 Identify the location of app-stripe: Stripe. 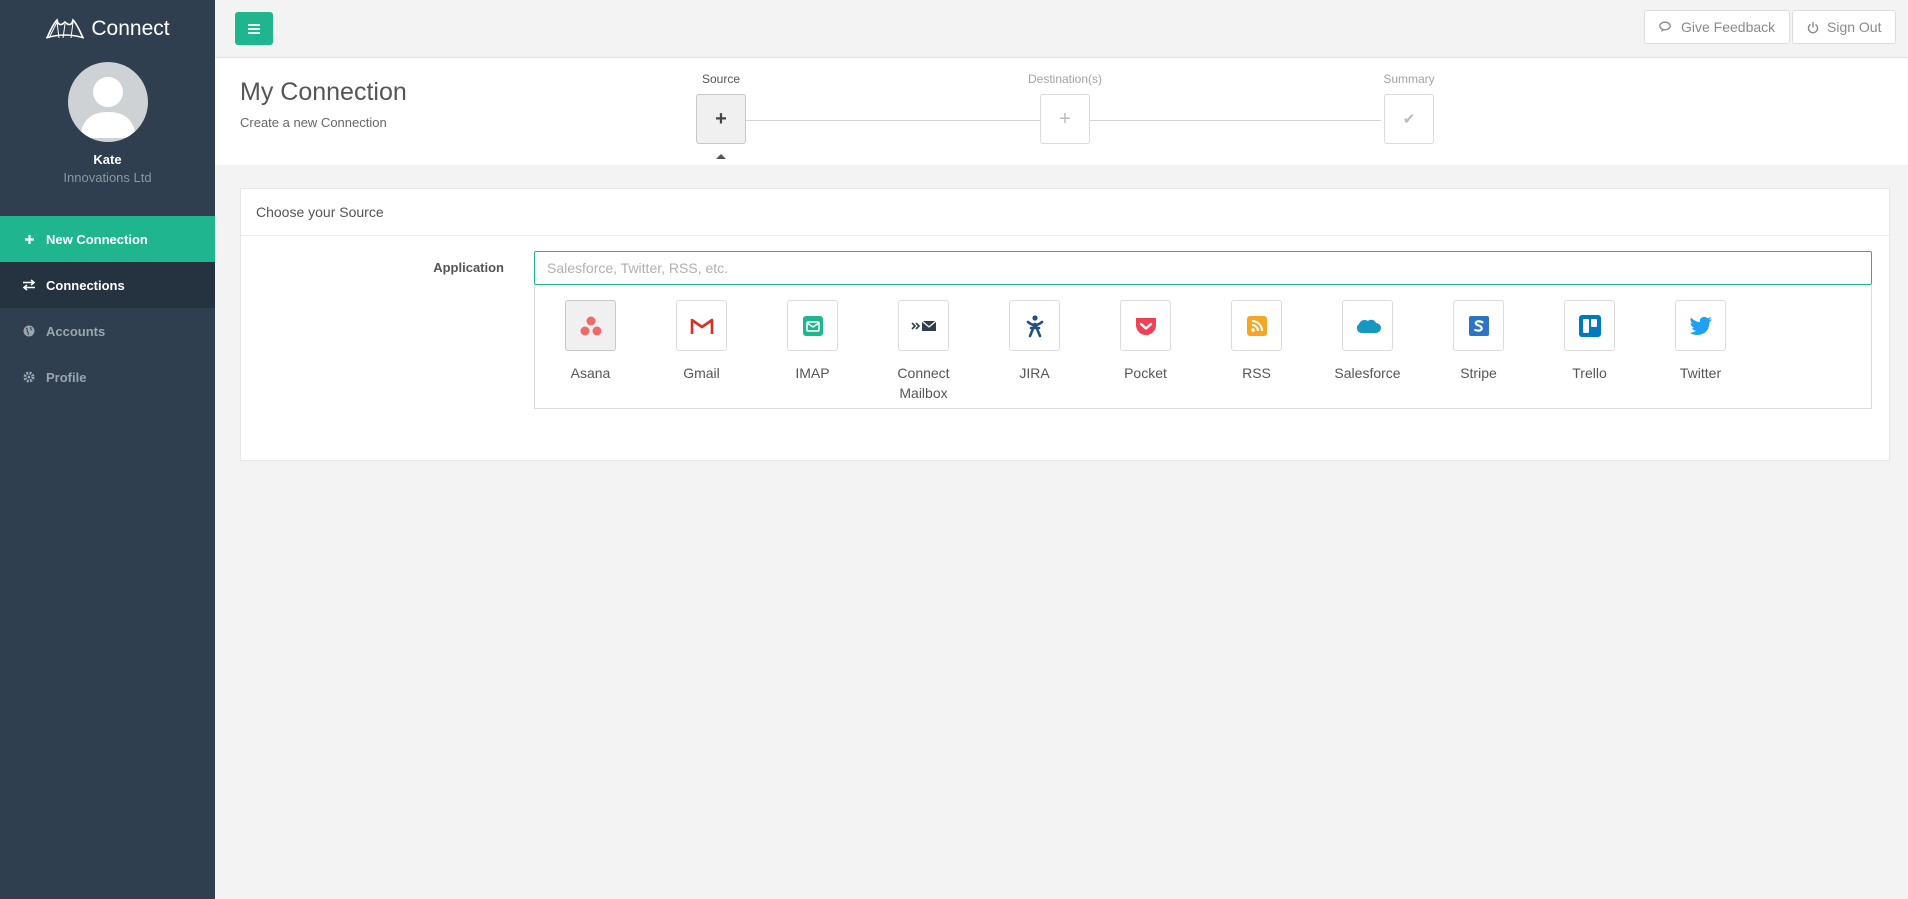
(1478, 341).